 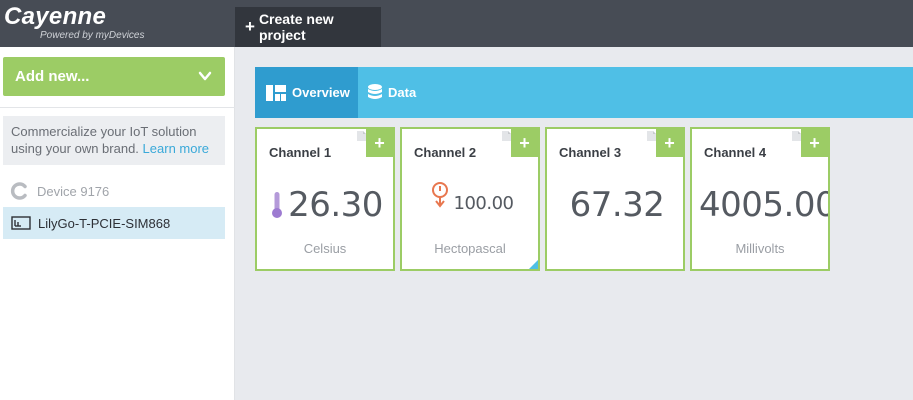 I want to click on dashboard-grid-icon, so click(x=276, y=92).